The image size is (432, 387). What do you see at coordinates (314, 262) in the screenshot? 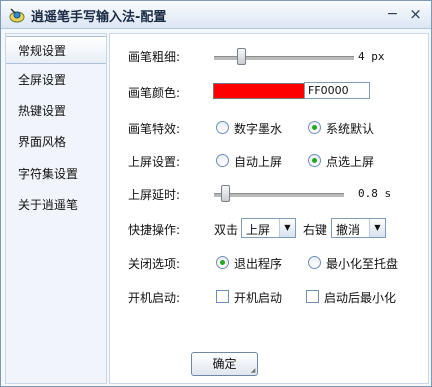
I see `close-option-radio-tray` at bounding box center [314, 262].